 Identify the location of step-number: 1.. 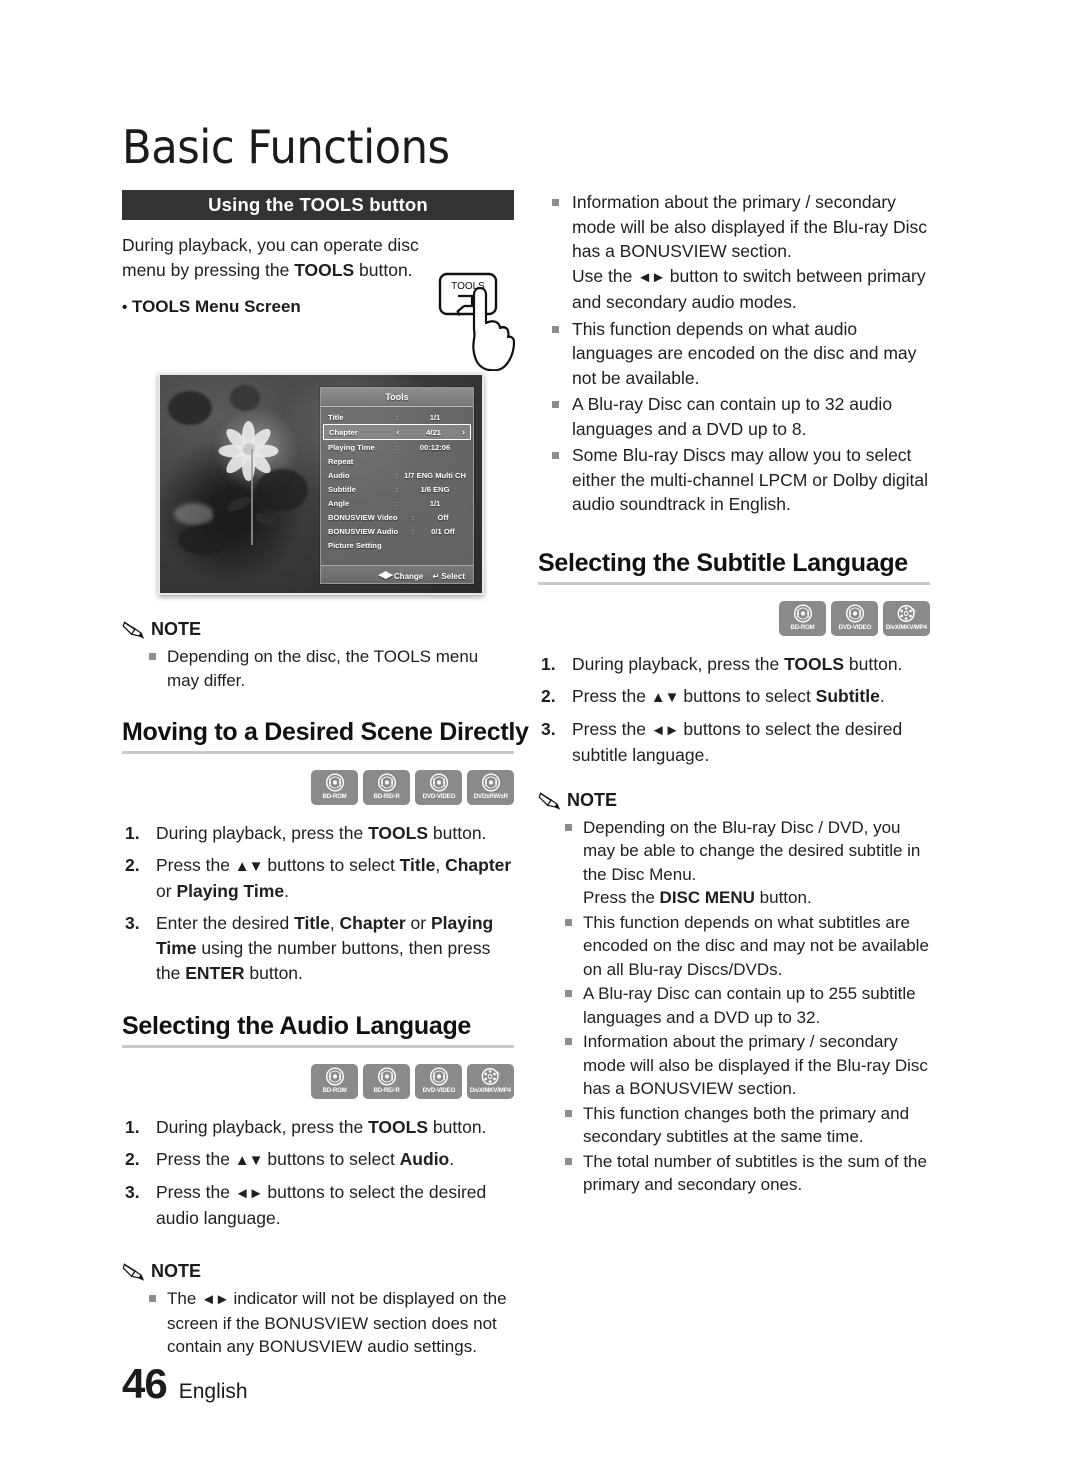
(132, 833).